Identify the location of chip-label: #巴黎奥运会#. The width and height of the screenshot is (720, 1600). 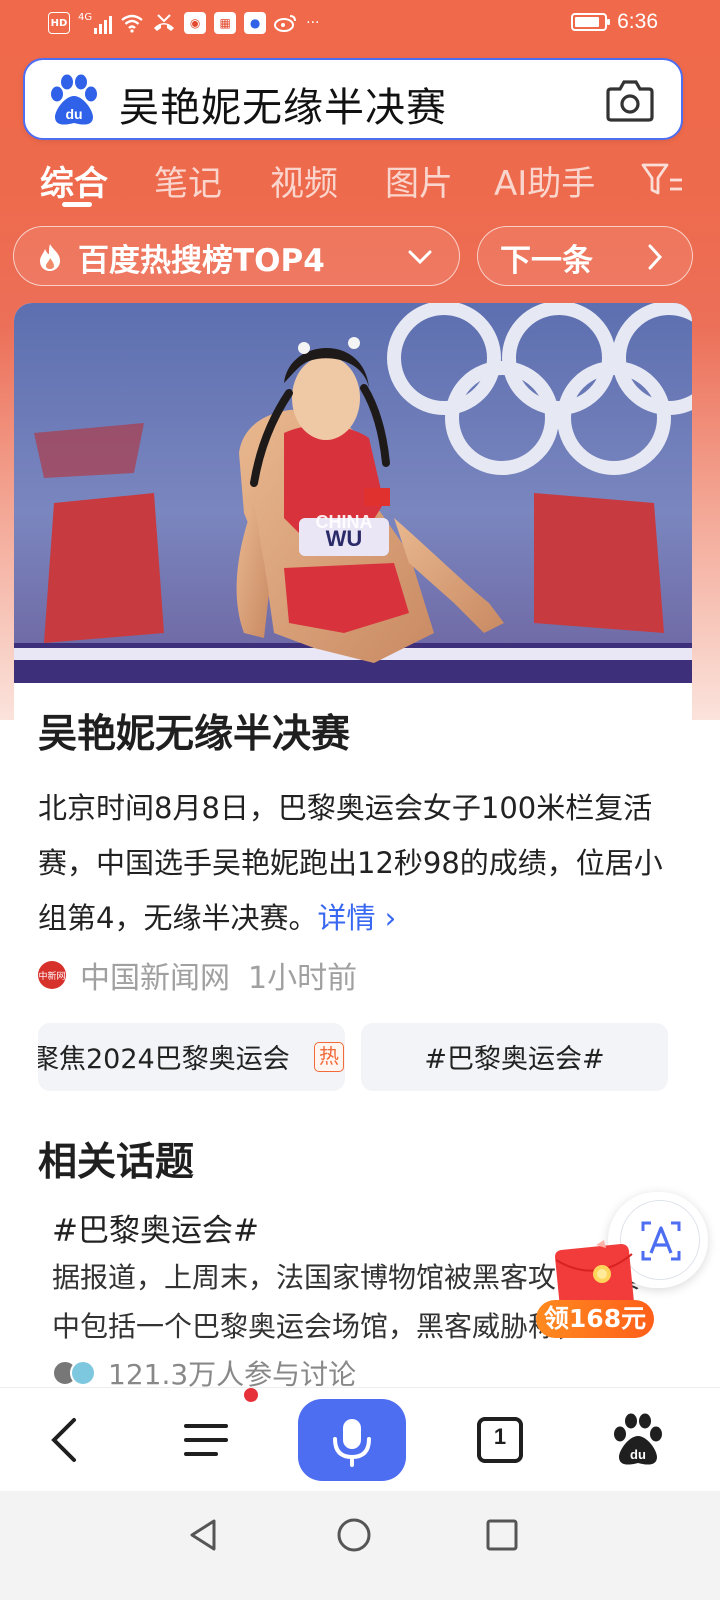
(514, 1059).